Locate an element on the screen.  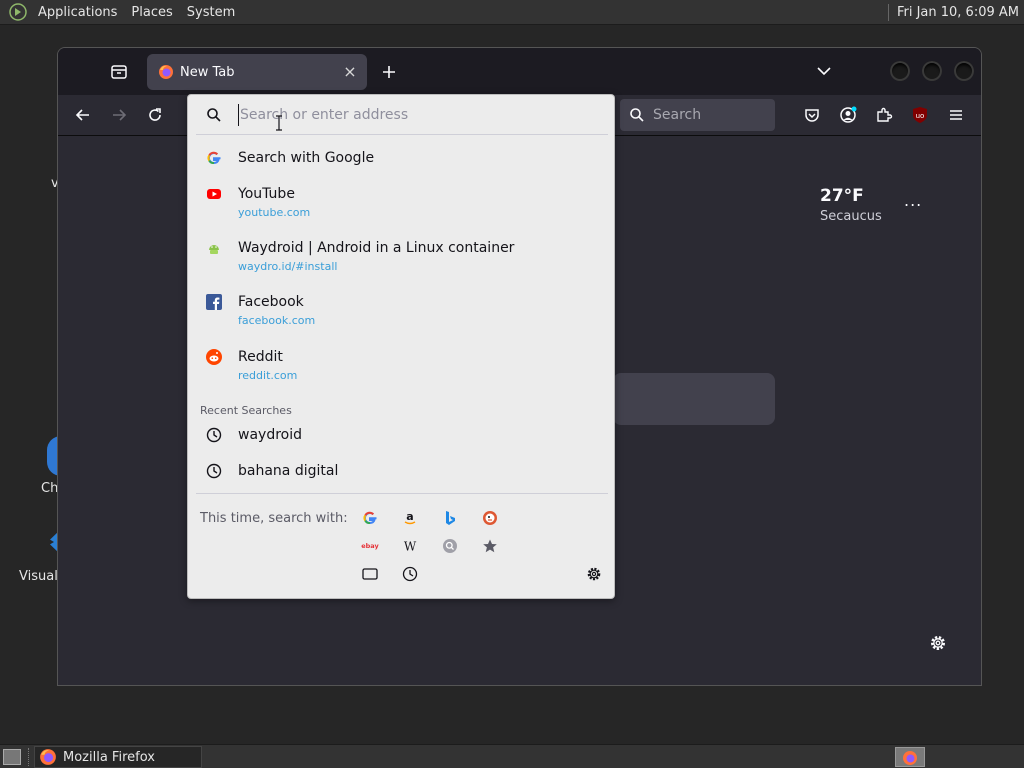
oneoff-history-button is located at coordinates (410, 574).